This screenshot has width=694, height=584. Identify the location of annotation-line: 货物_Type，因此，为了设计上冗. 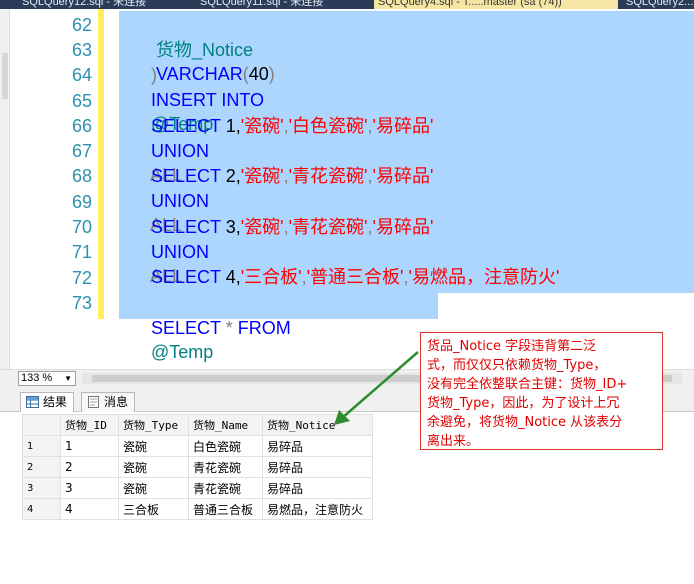
(523, 403).